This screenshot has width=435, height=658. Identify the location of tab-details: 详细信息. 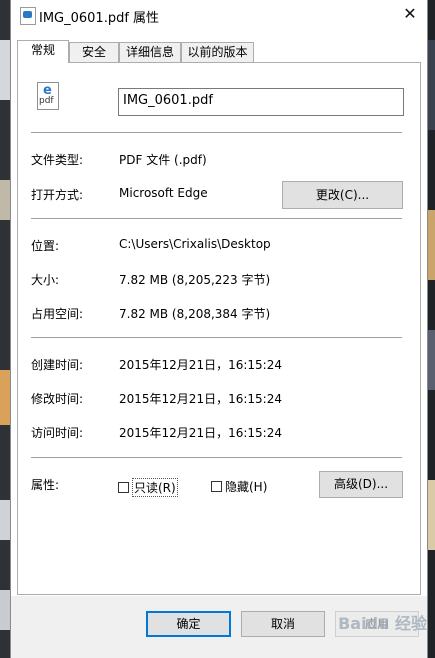
(150, 52).